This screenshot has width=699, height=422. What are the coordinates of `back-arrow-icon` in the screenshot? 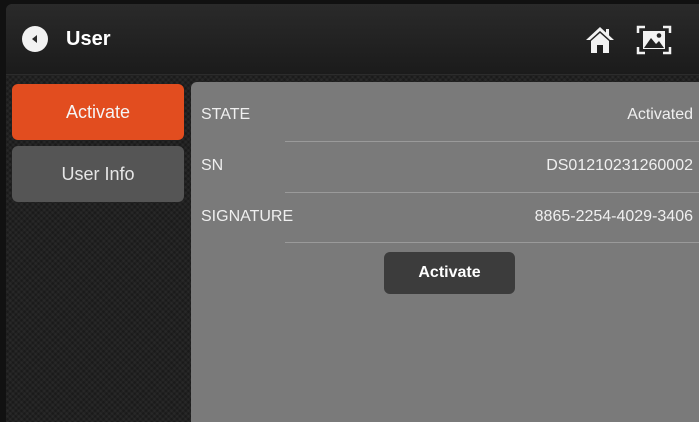 It's located at (34, 39).